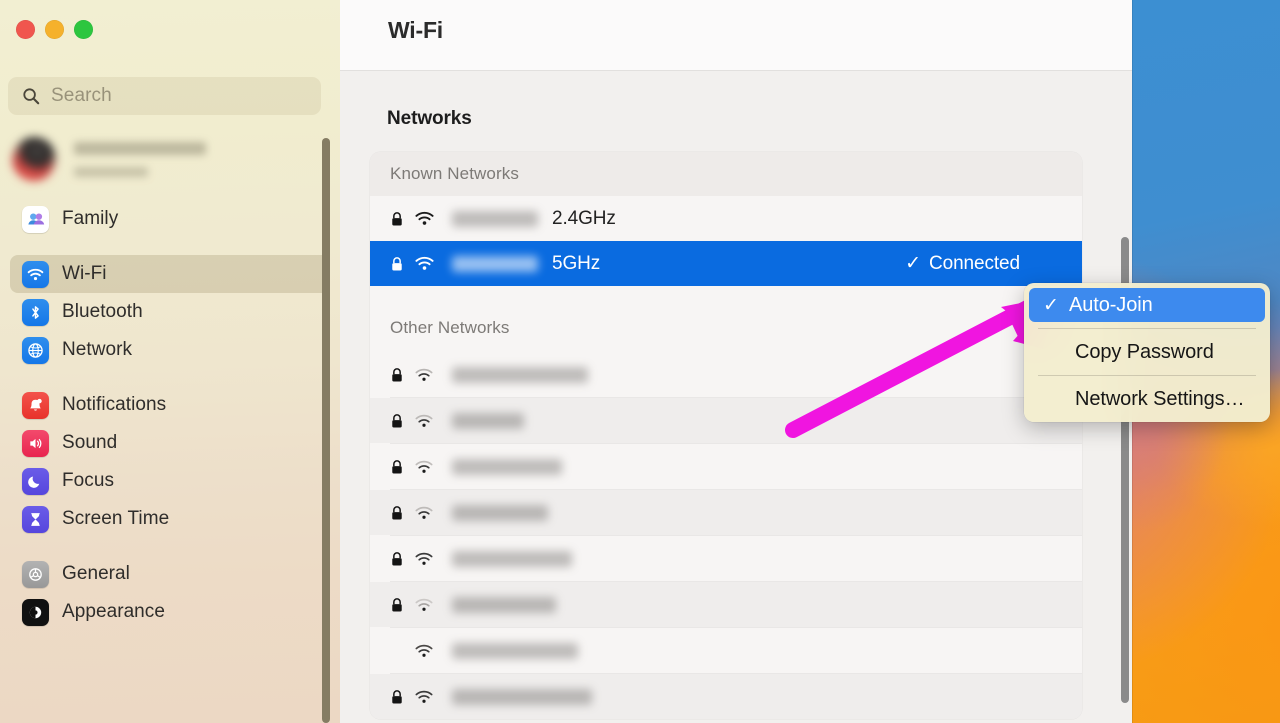  What do you see at coordinates (83, 29) in the screenshot?
I see `zoom-button` at bounding box center [83, 29].